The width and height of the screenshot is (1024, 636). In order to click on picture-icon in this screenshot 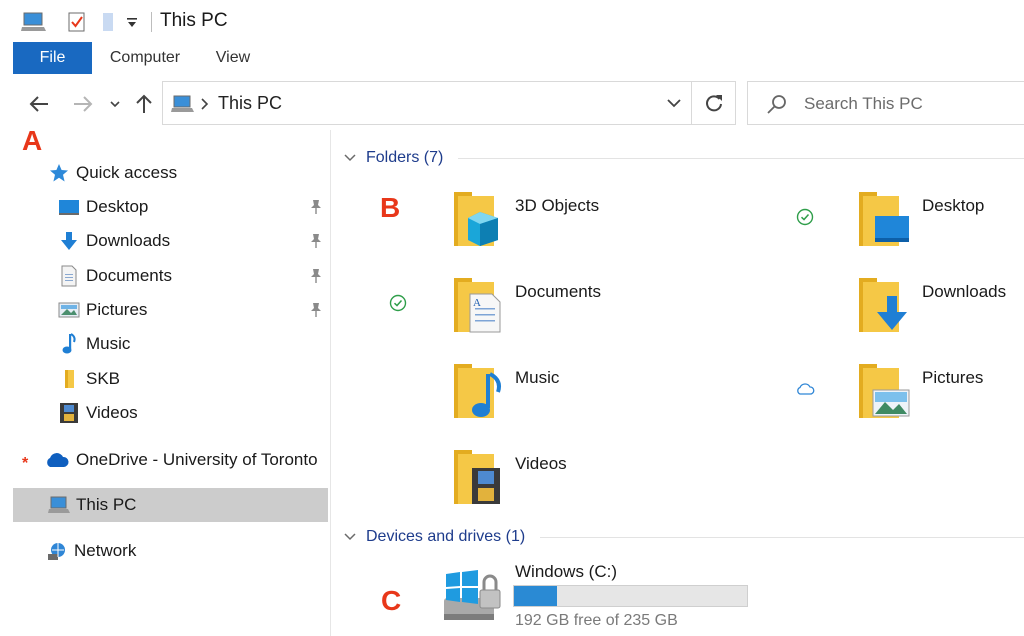, I will do `click(69, 310)`.